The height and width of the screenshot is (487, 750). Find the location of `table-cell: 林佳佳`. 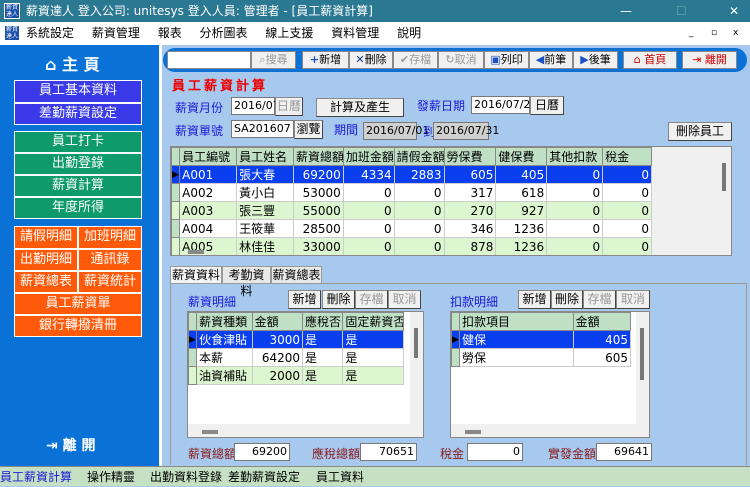

table-cell: 林佳佳 is located at coordinates (265, 246).